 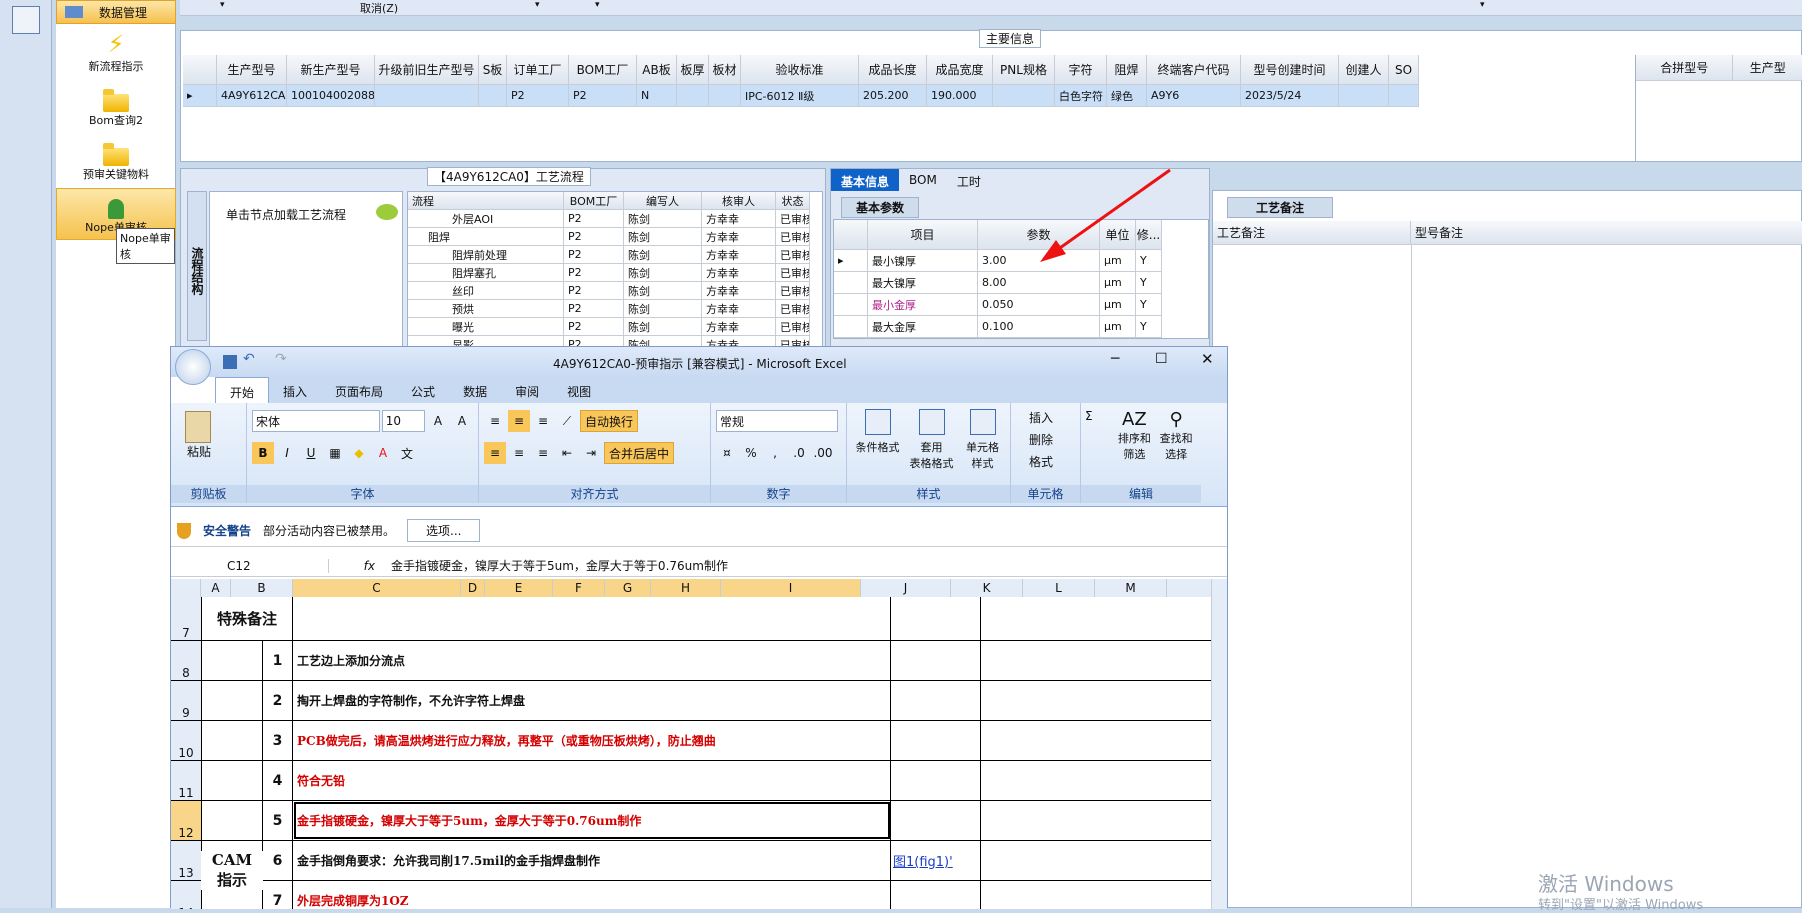 What do you see at coordinates (1045, 442) in the screenshot?
I see `delete-cells-button: 删除` at bounding box center [1045, 442].